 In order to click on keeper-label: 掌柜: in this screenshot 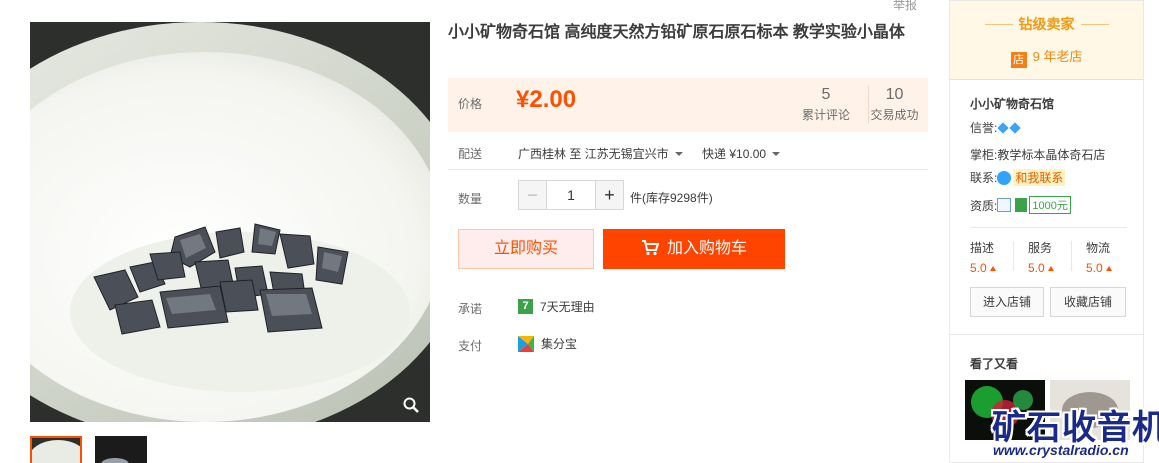, I will do `click(984, 155)`.